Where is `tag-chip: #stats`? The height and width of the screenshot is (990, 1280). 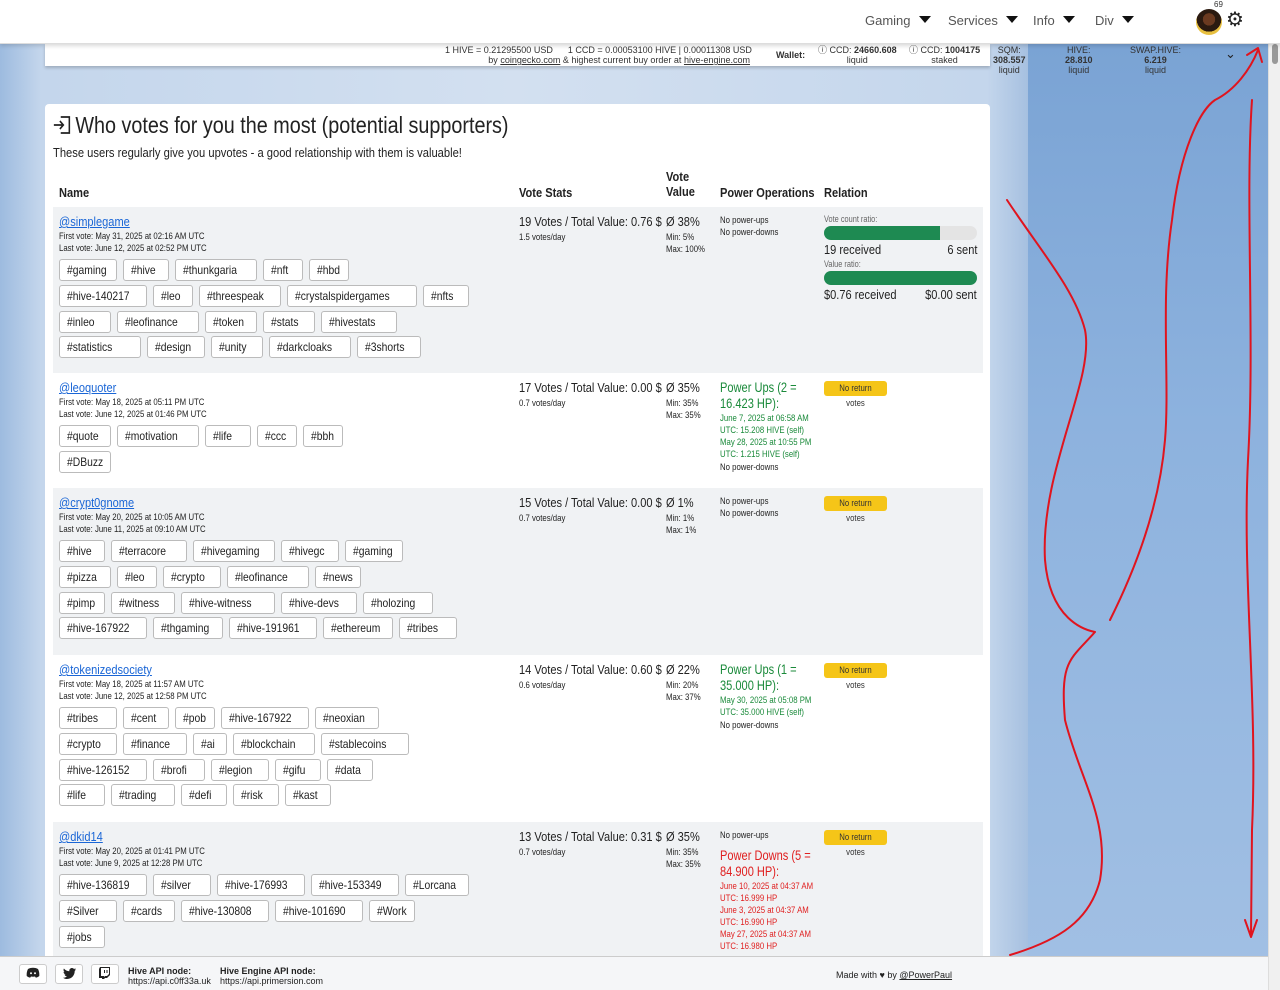 tag-chip: #stats is located at coordinates (289, 321).